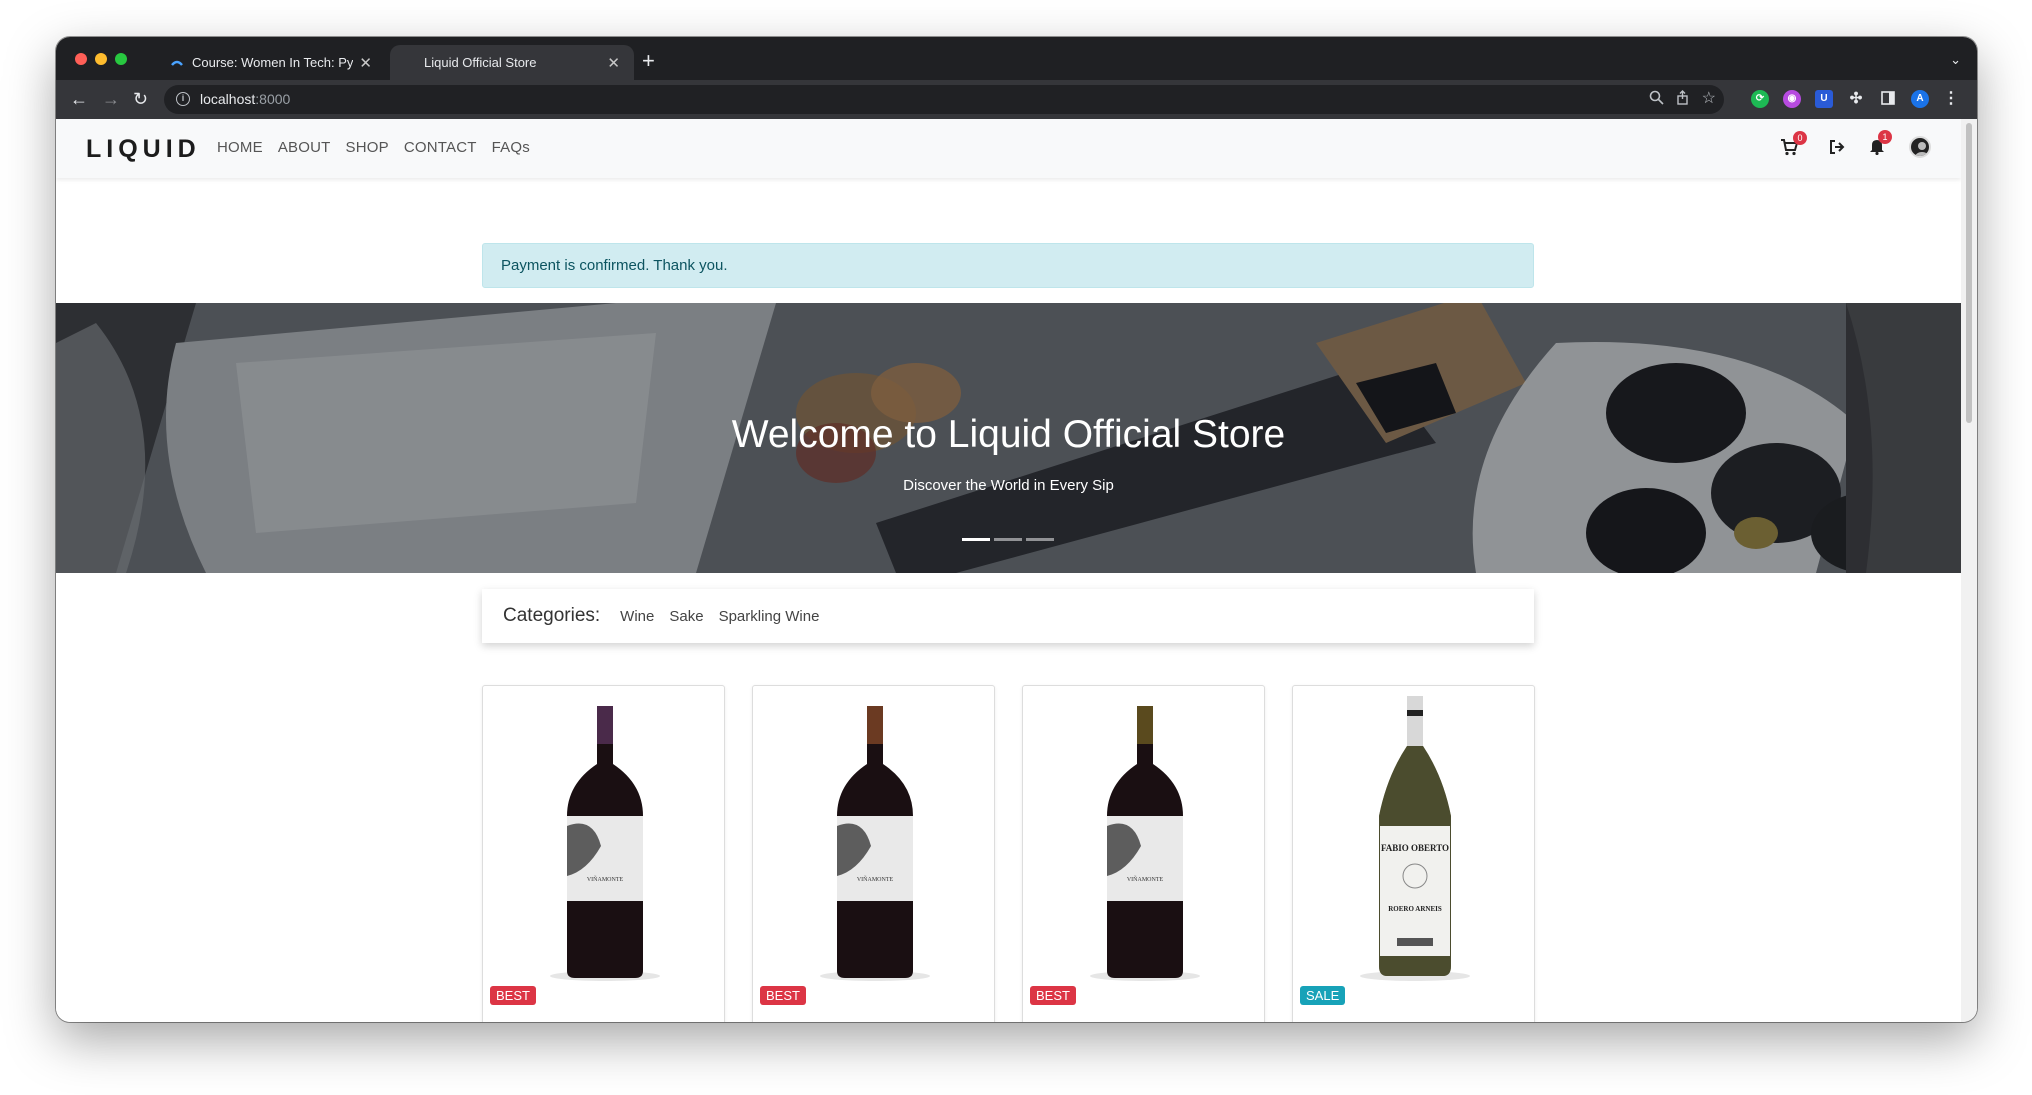 The width and height of the screenshot is (2032, 1095). Describe the element at coordinates (1920, 99) in the screenshot. I see `profile-avatar: A` at that location.